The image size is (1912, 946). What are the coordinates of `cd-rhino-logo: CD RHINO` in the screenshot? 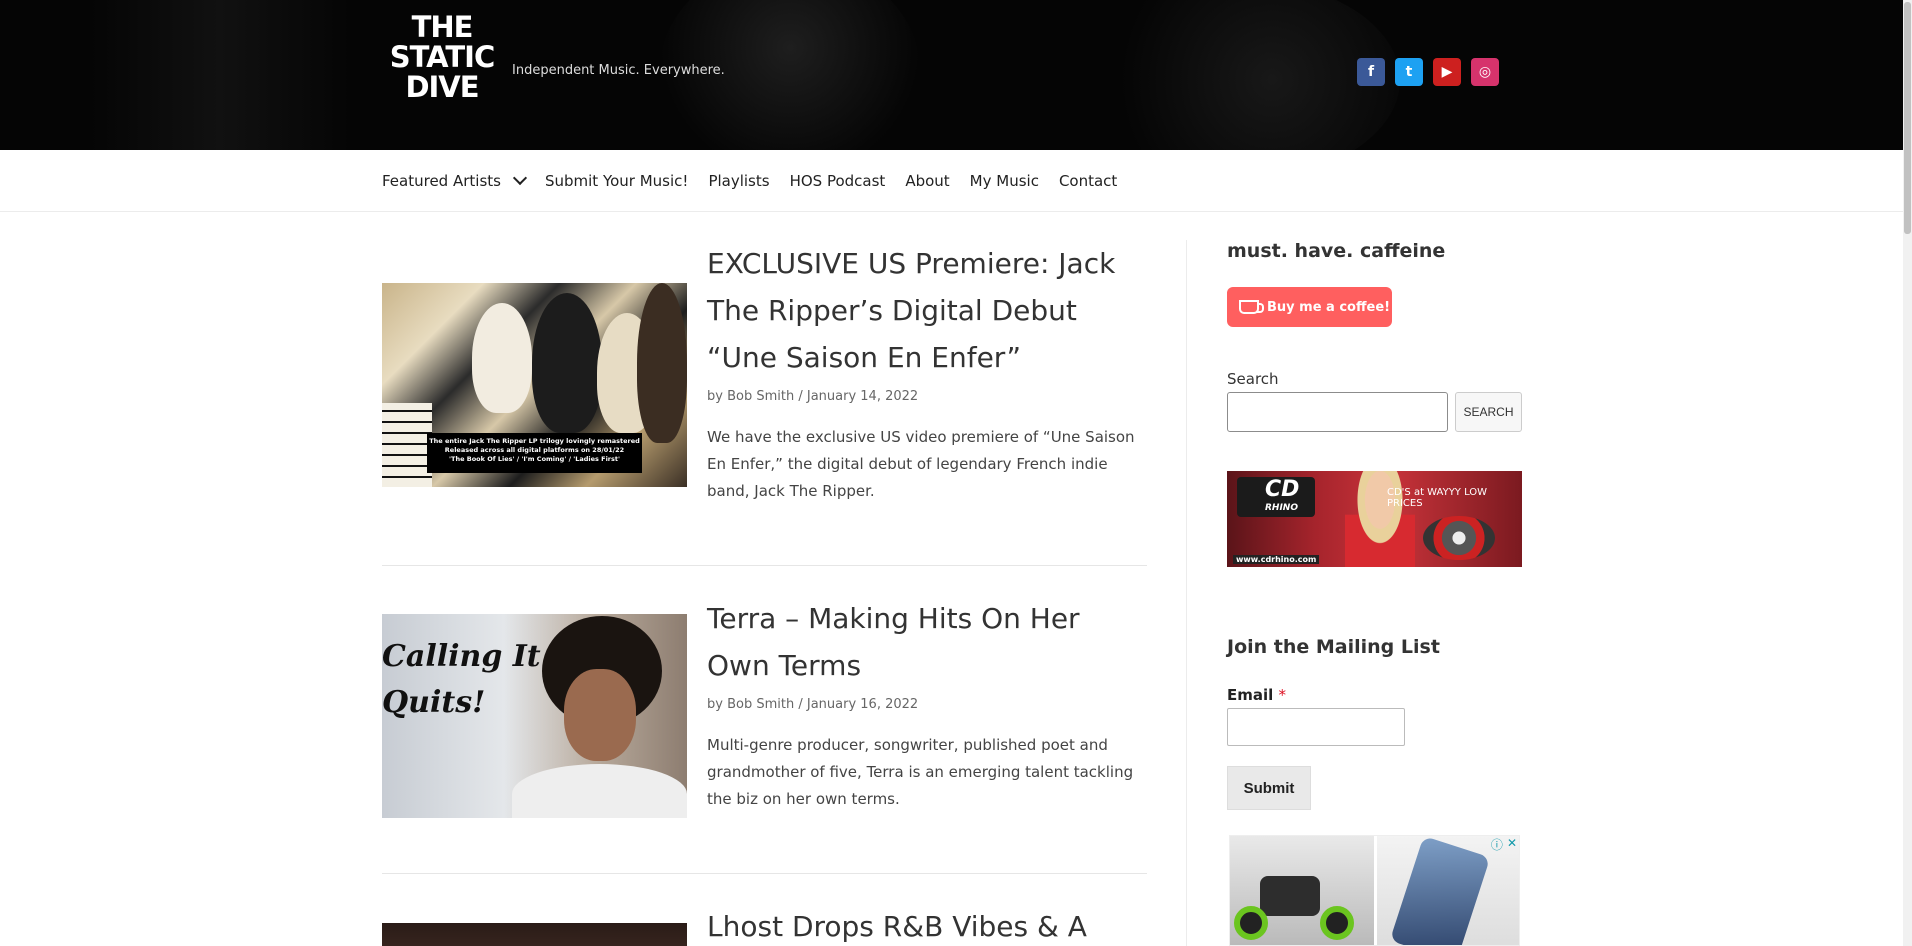 It's located at (1276, 497).